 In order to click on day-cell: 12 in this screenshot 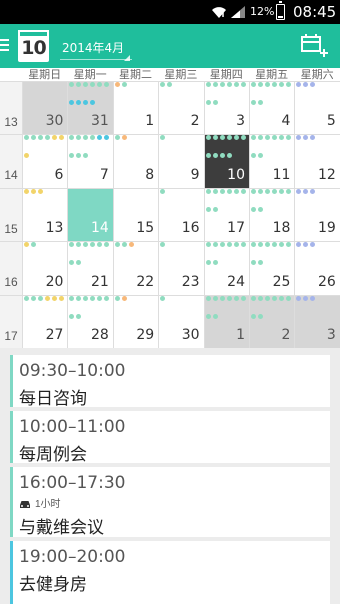, I will do `click(316, 160)`.